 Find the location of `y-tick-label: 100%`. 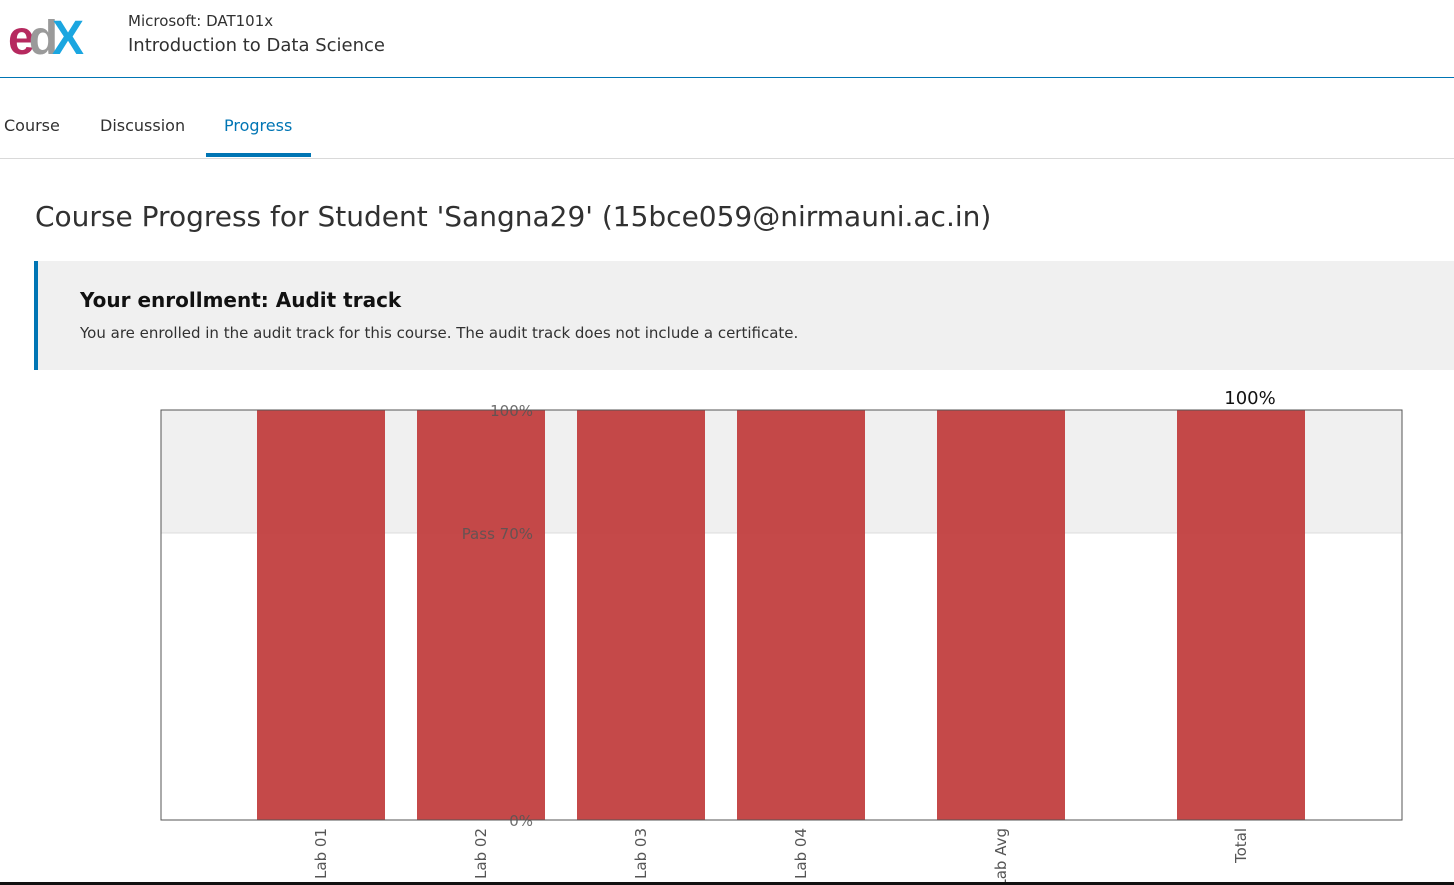

y-tick-label: 100% is located at coordinates (511, 411).